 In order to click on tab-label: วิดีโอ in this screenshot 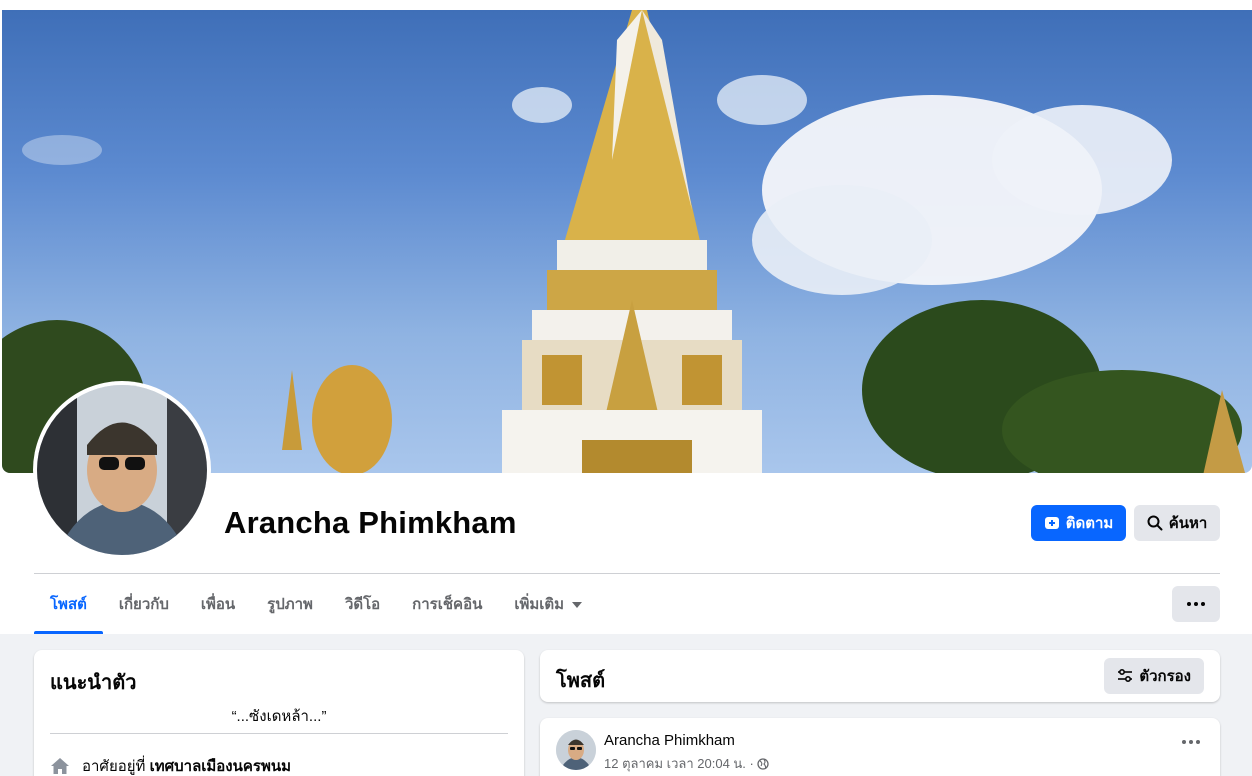, I will do `click(362, 604)`.